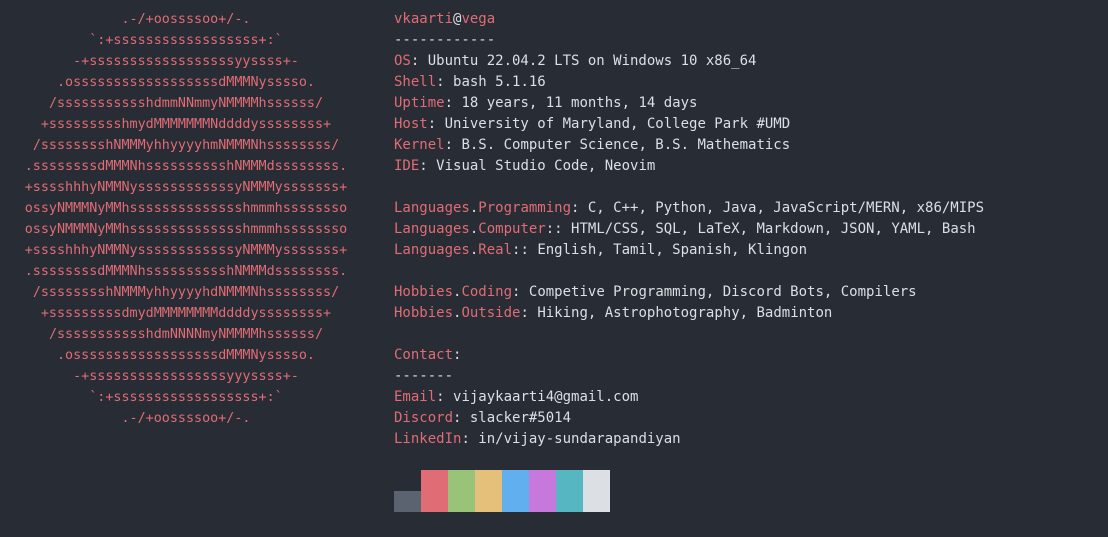  Describe the element at coordinates (520, 418) in the screenshot. I see `info-value: slacker#5014` at that location.